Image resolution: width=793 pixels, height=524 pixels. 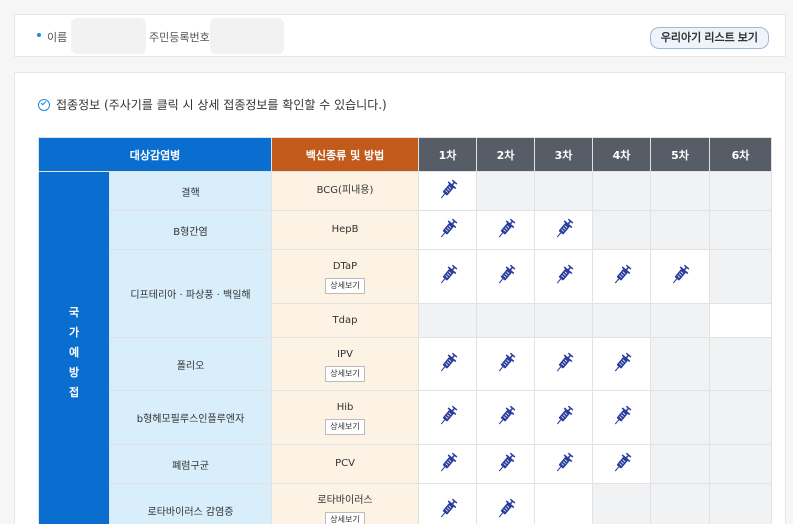 I want to click on group-label: 국가예방접, so click(x=74, y=352).